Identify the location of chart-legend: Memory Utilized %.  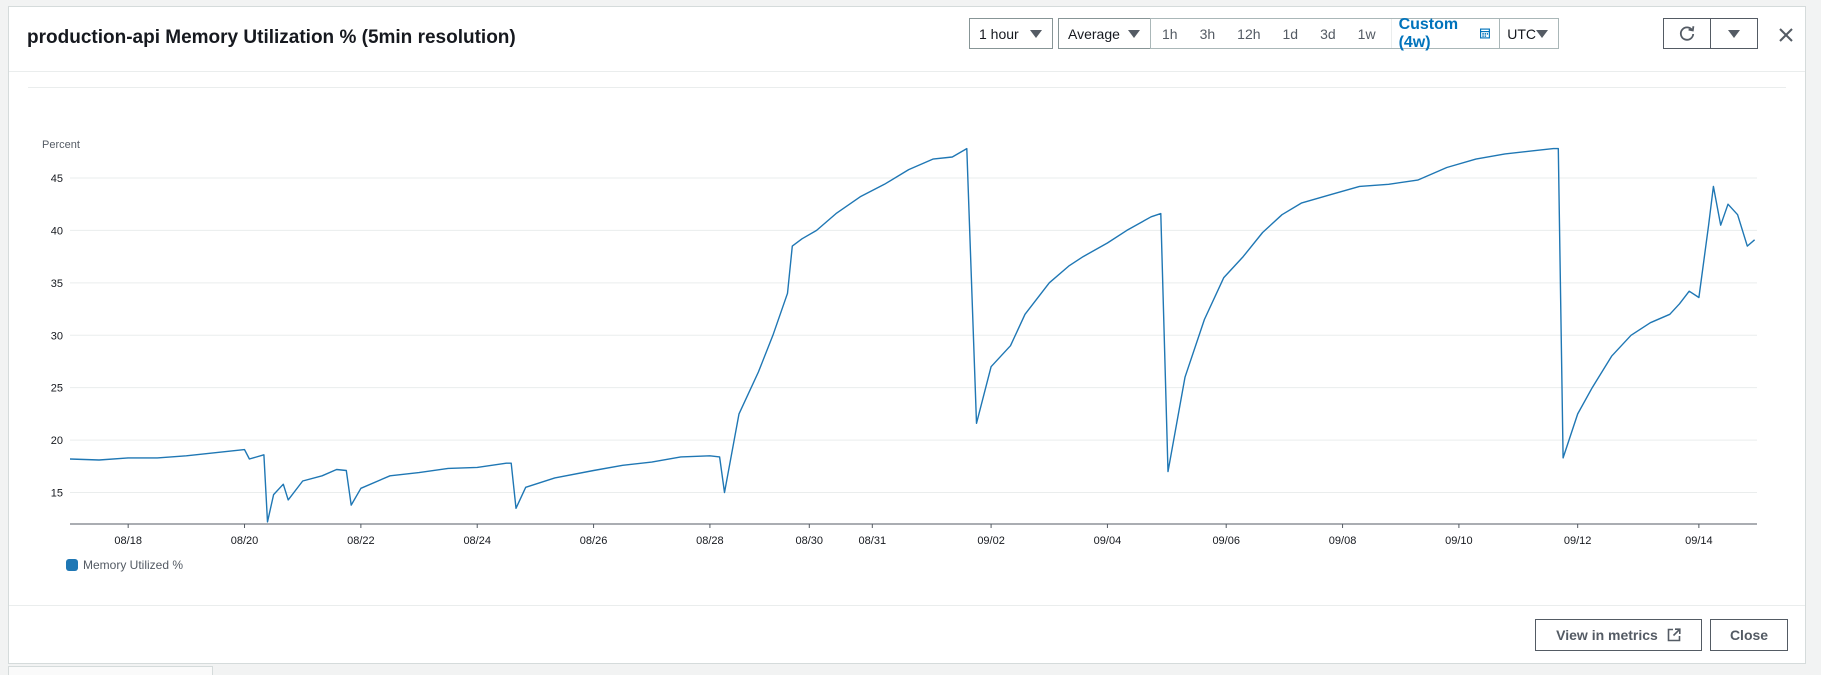
(124, 565).